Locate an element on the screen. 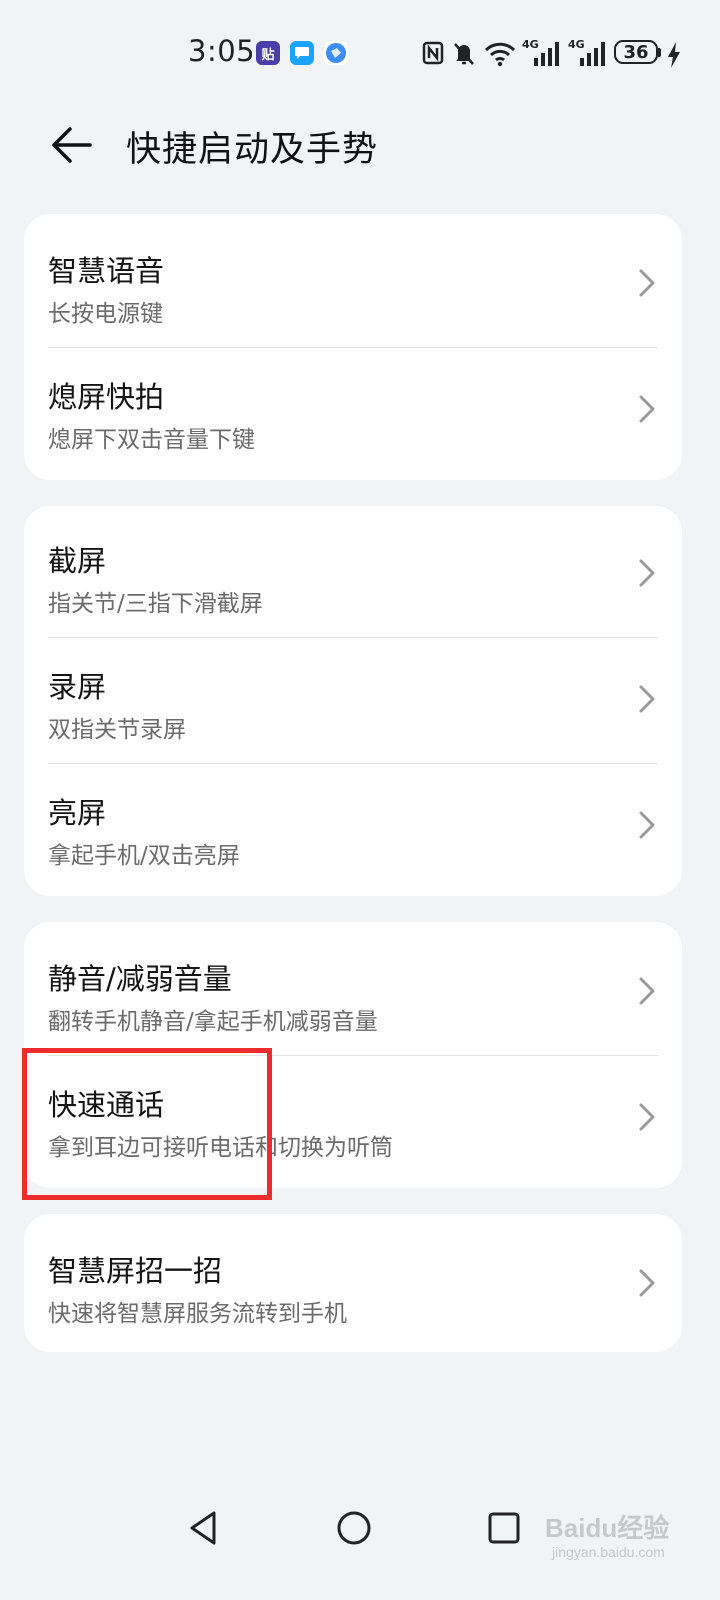 The image size is (720, 1600). setting-subtitle: 快速将智慧屏服务流转到手机 is located at coordinates (197, 1314).